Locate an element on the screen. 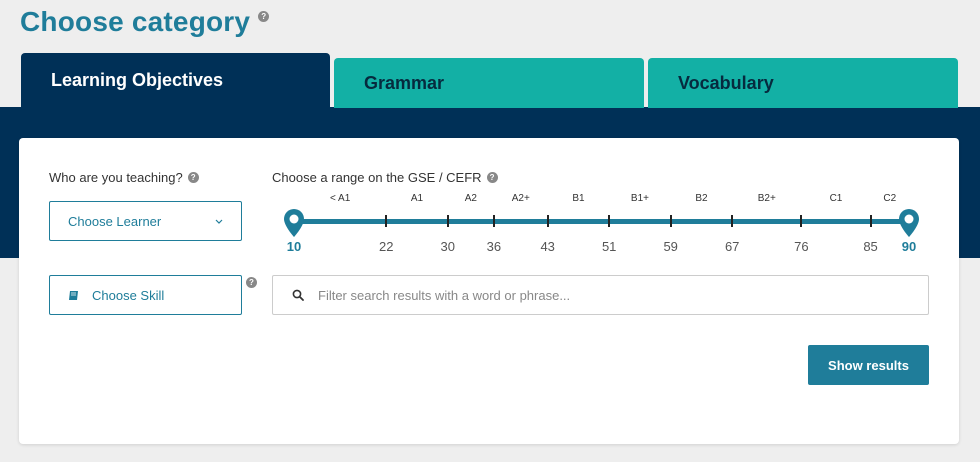 The image size is (980, 462). slider-tick-label: 36 is located at coordinates (494, 246).